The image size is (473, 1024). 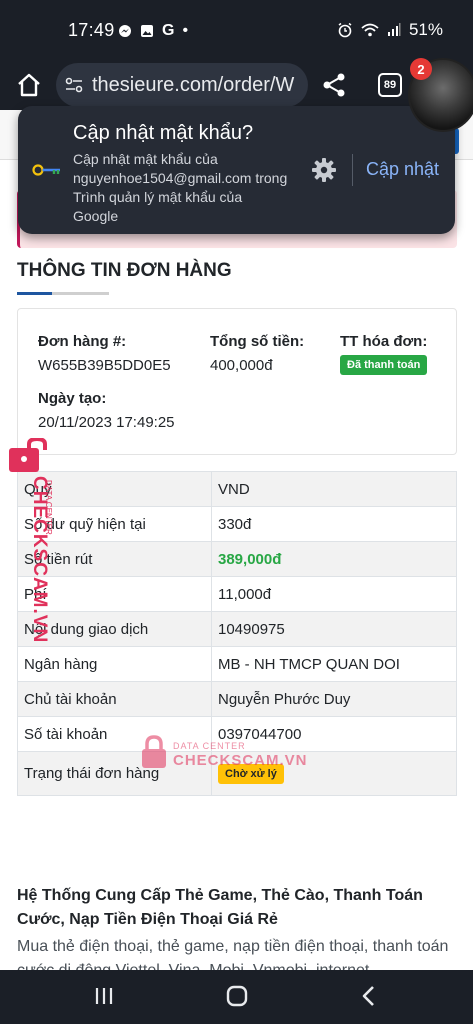 I want to click on google-icon: G, so click(x=168, y=30).